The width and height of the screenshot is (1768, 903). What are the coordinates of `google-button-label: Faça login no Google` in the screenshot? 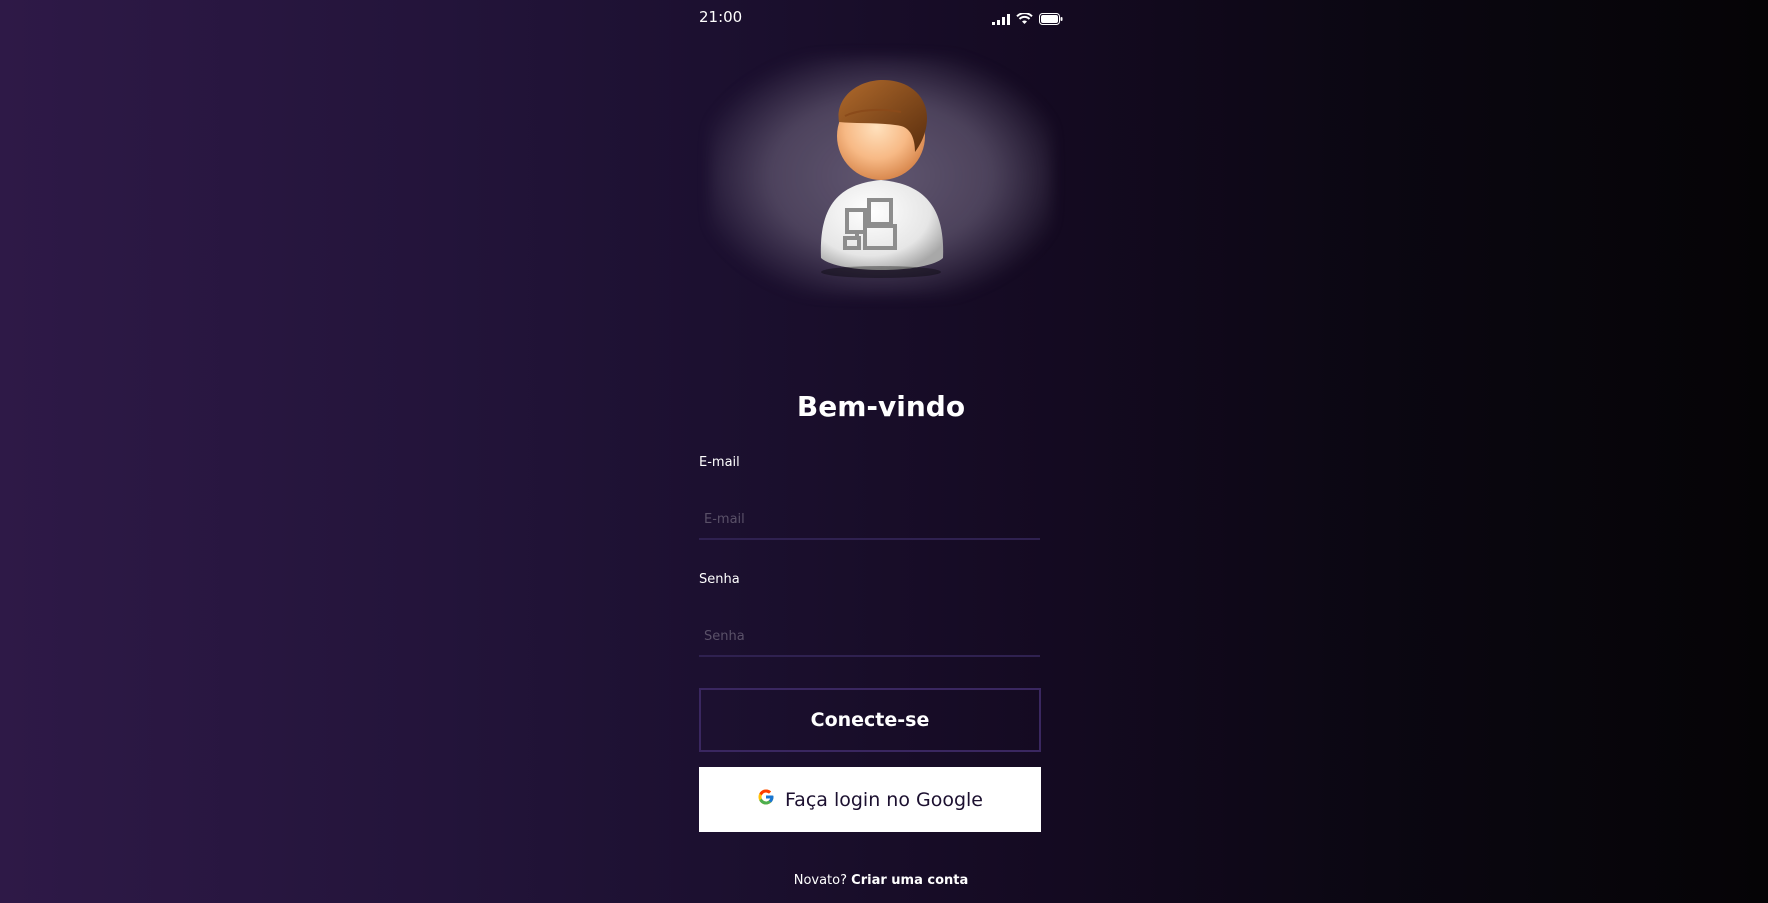 It's located at (884, 799).